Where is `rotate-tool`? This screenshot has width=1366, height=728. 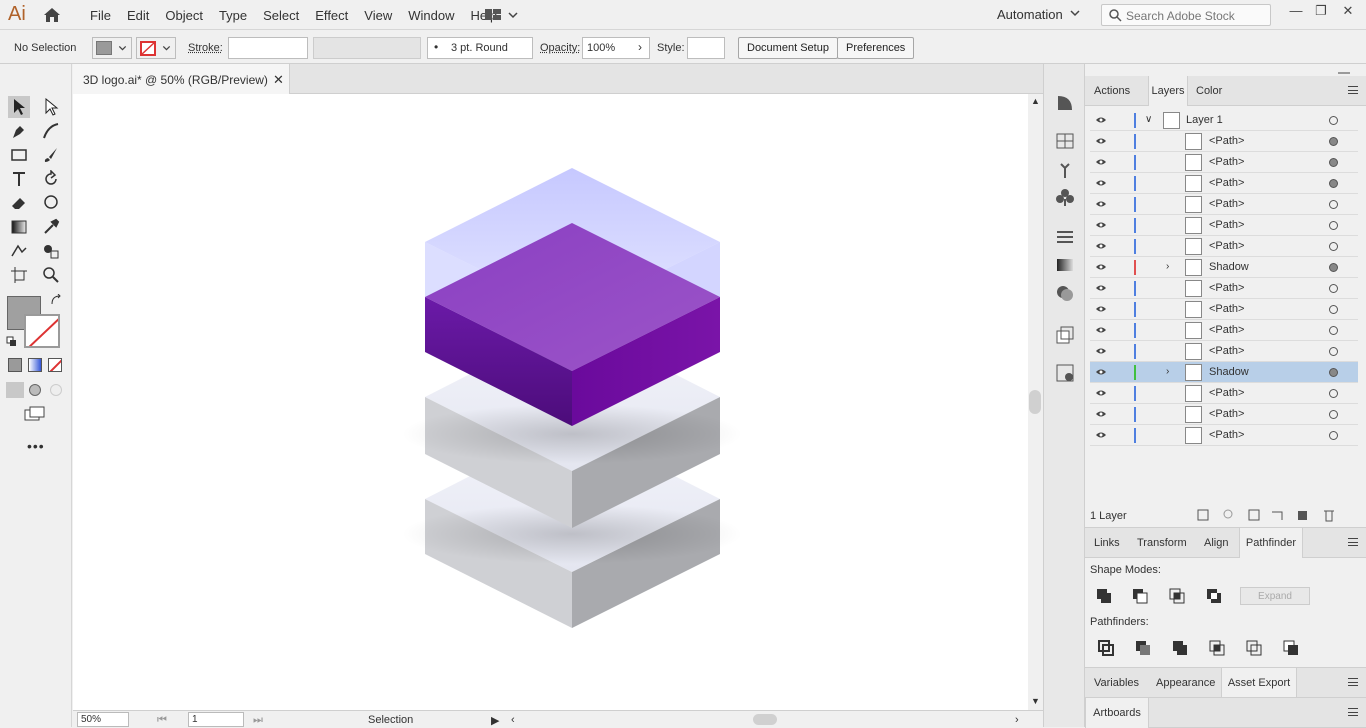 rotate-tool is located at coordinates (51, 179).